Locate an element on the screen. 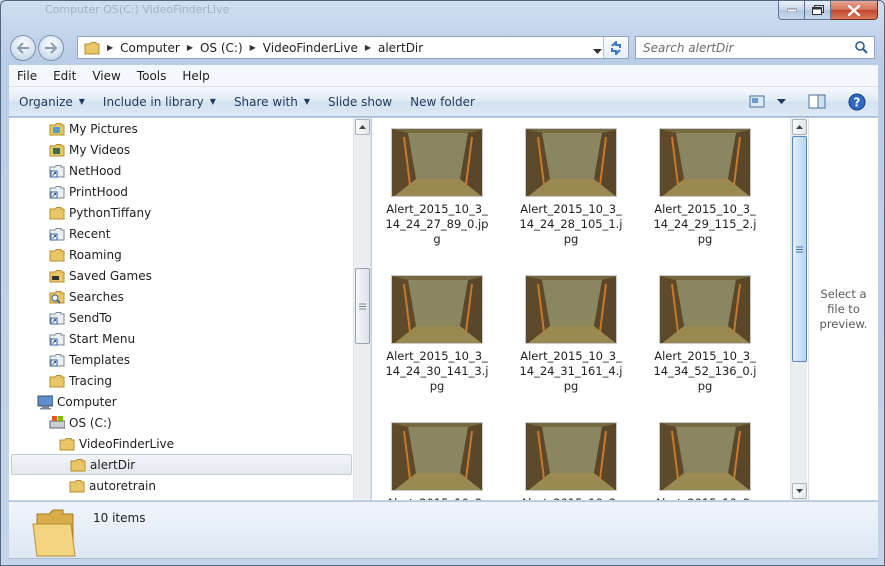 The image size is (885, 566). tree-item-sendto: SendTo is located at coordinates (80, 317).